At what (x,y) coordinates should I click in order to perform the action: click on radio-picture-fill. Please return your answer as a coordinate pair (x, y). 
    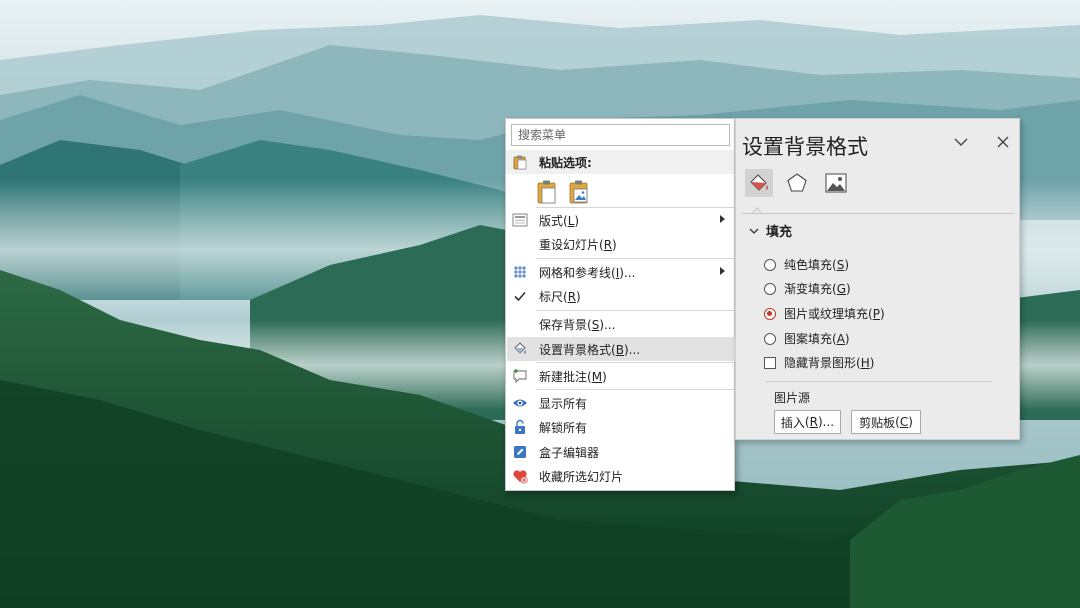
    Looking at the image, I should click on (770, 313).